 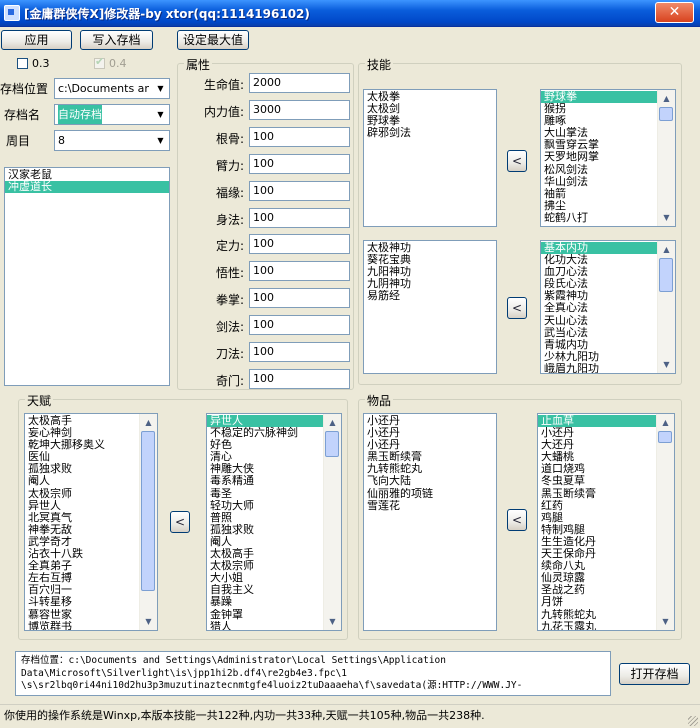 I want to click on save-name-combo: 自动存档 ▼, so click(x=112, y=114).